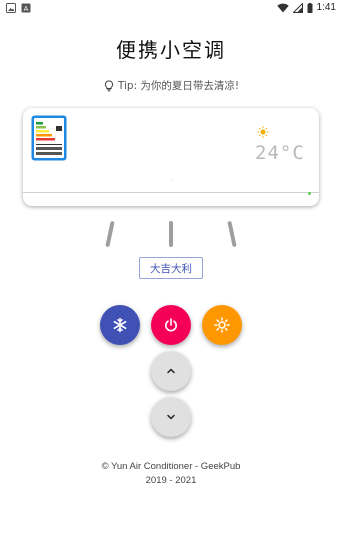 This screenshot has height=550, width=342. I want to click on svg-text: A, so click(26, 9).